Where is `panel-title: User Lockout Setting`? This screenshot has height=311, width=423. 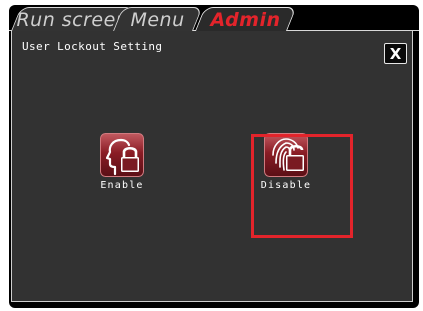 panel-title: User Lockout Setting is located at coordinates (92, 46).